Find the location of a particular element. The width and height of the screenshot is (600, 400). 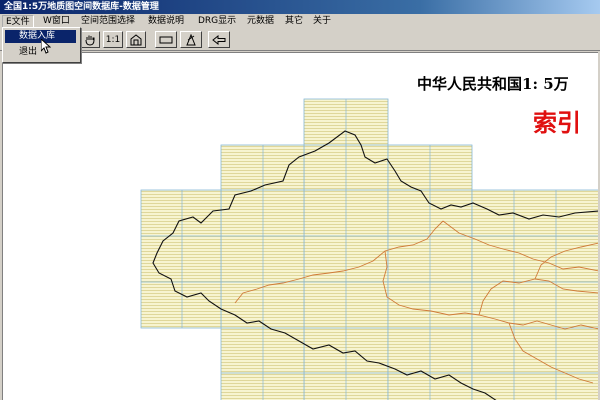

full-extent-icon is located at coordinates (136, 39).